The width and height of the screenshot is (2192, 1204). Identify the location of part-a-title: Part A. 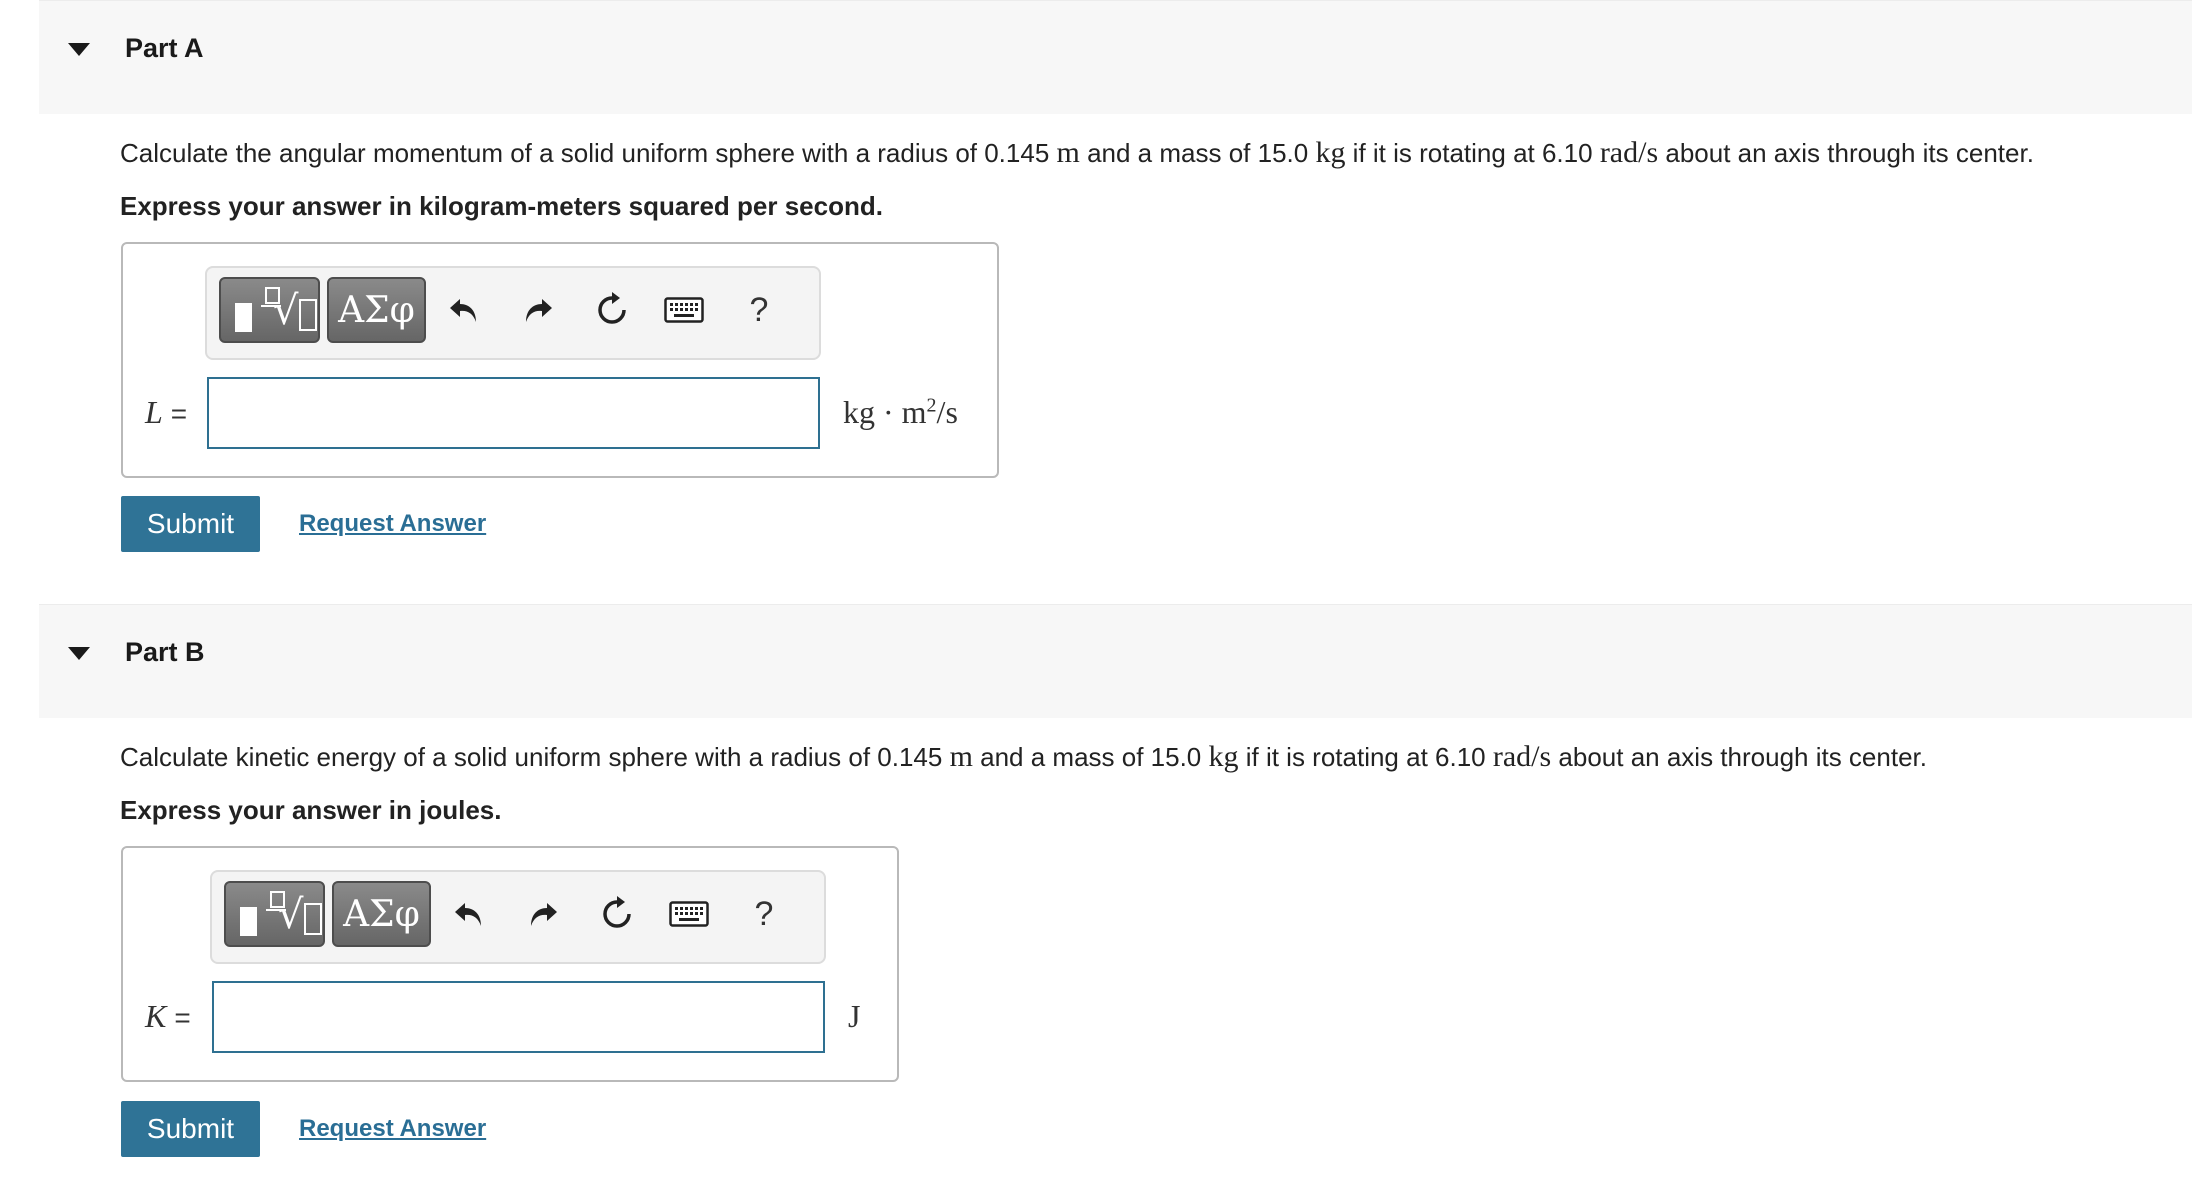
(164, 48).